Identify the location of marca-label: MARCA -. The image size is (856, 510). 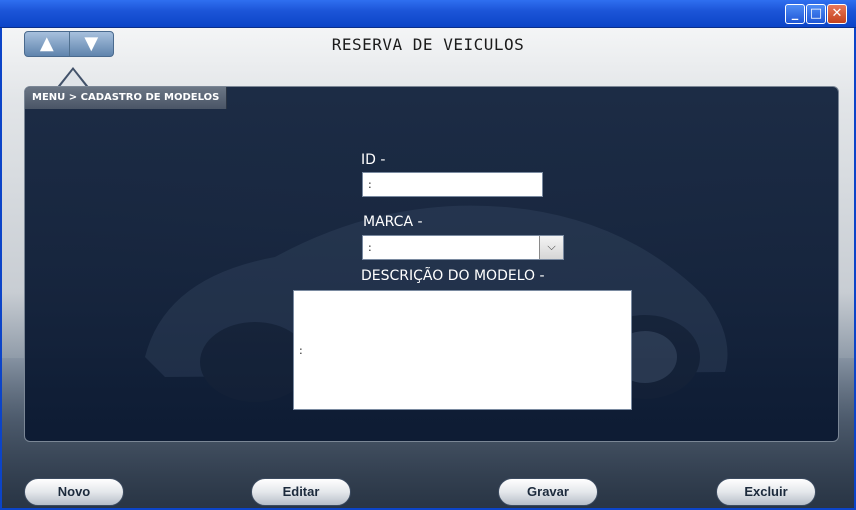
(393, 222).